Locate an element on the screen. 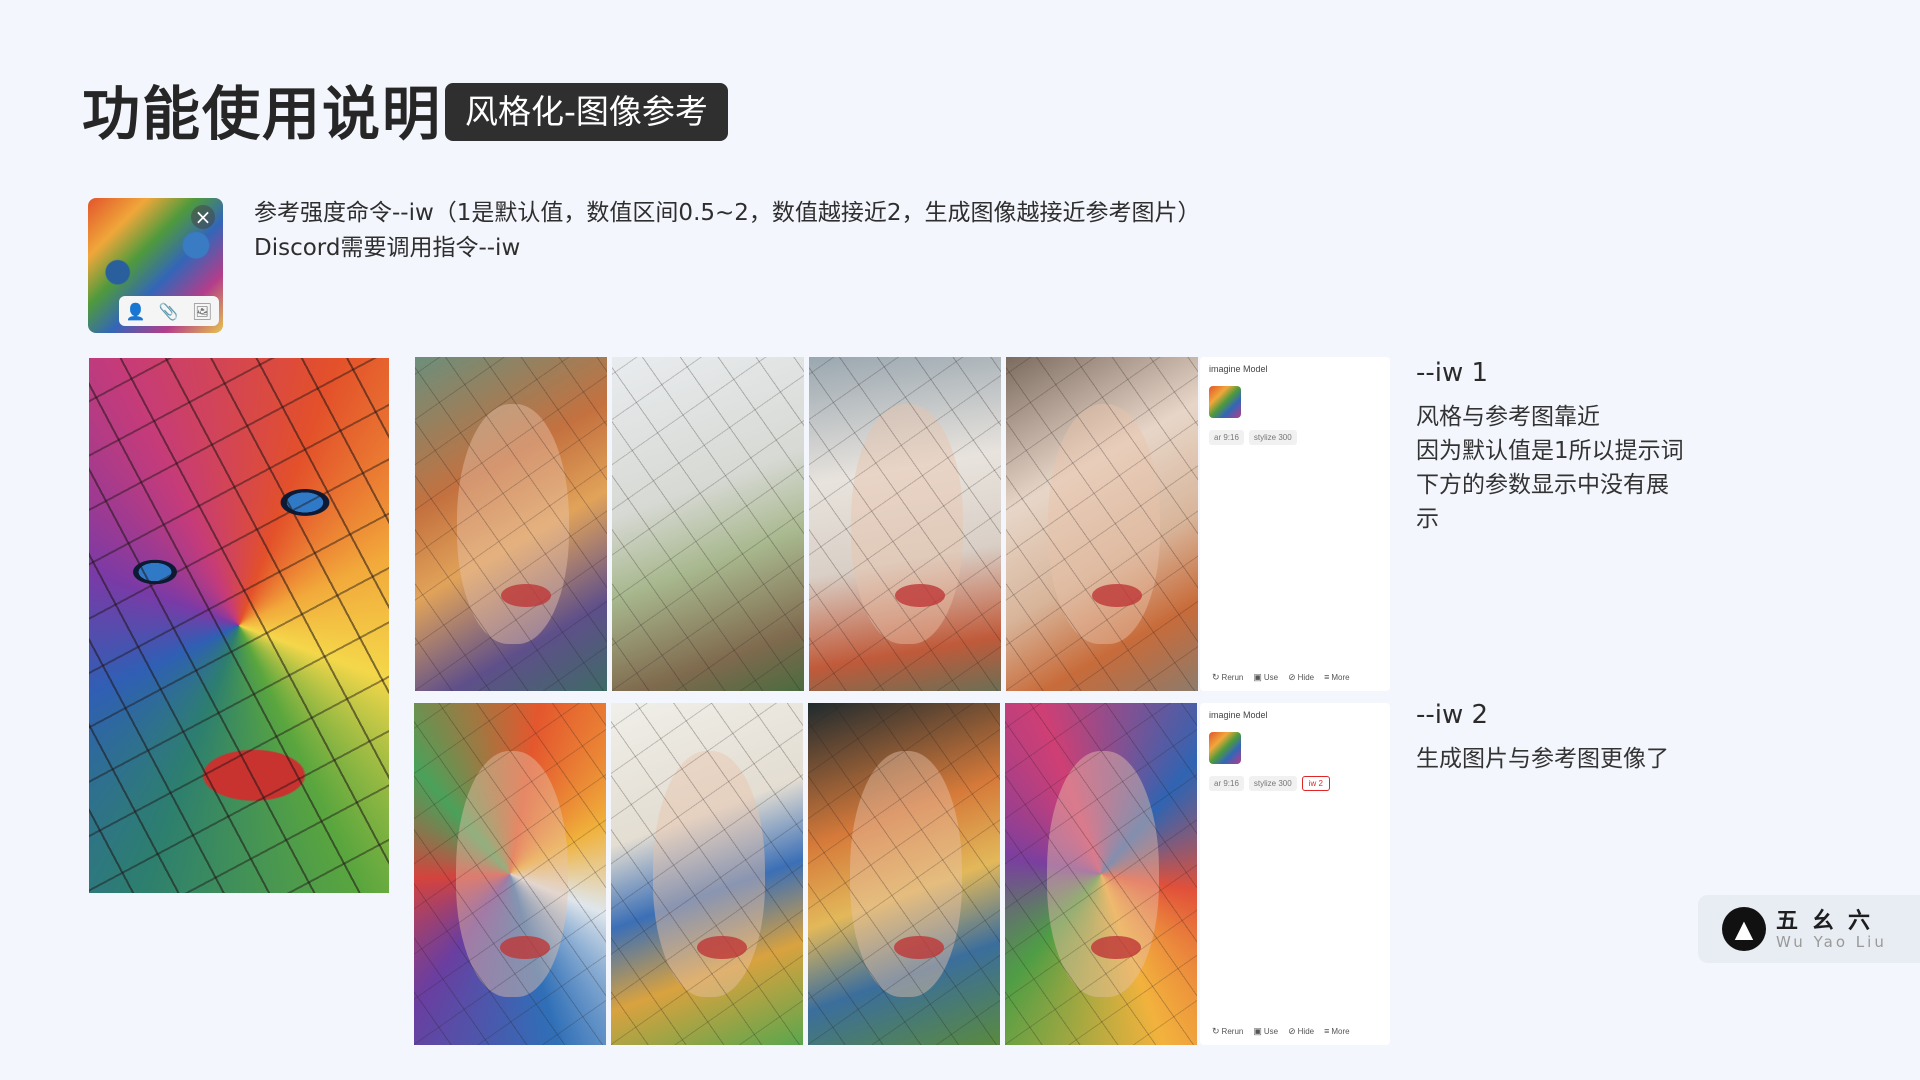 The height and width of the screenshot is (1080, 1920). parameter-chips: ar 9:16 stylize 300 is located at coordinates (1253, 437).